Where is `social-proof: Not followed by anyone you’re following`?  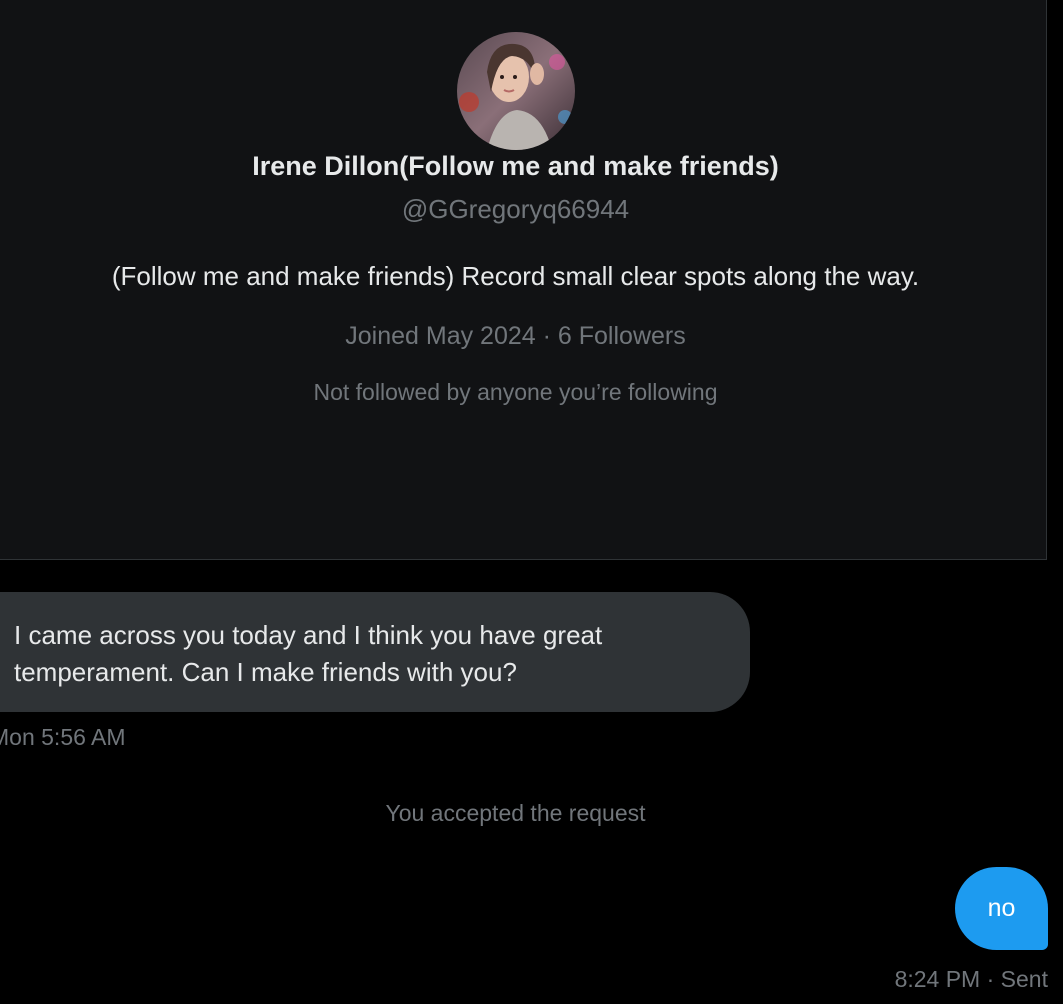 social-proof: Not followed by anyone you’re following is located at coordinates (515, 392).